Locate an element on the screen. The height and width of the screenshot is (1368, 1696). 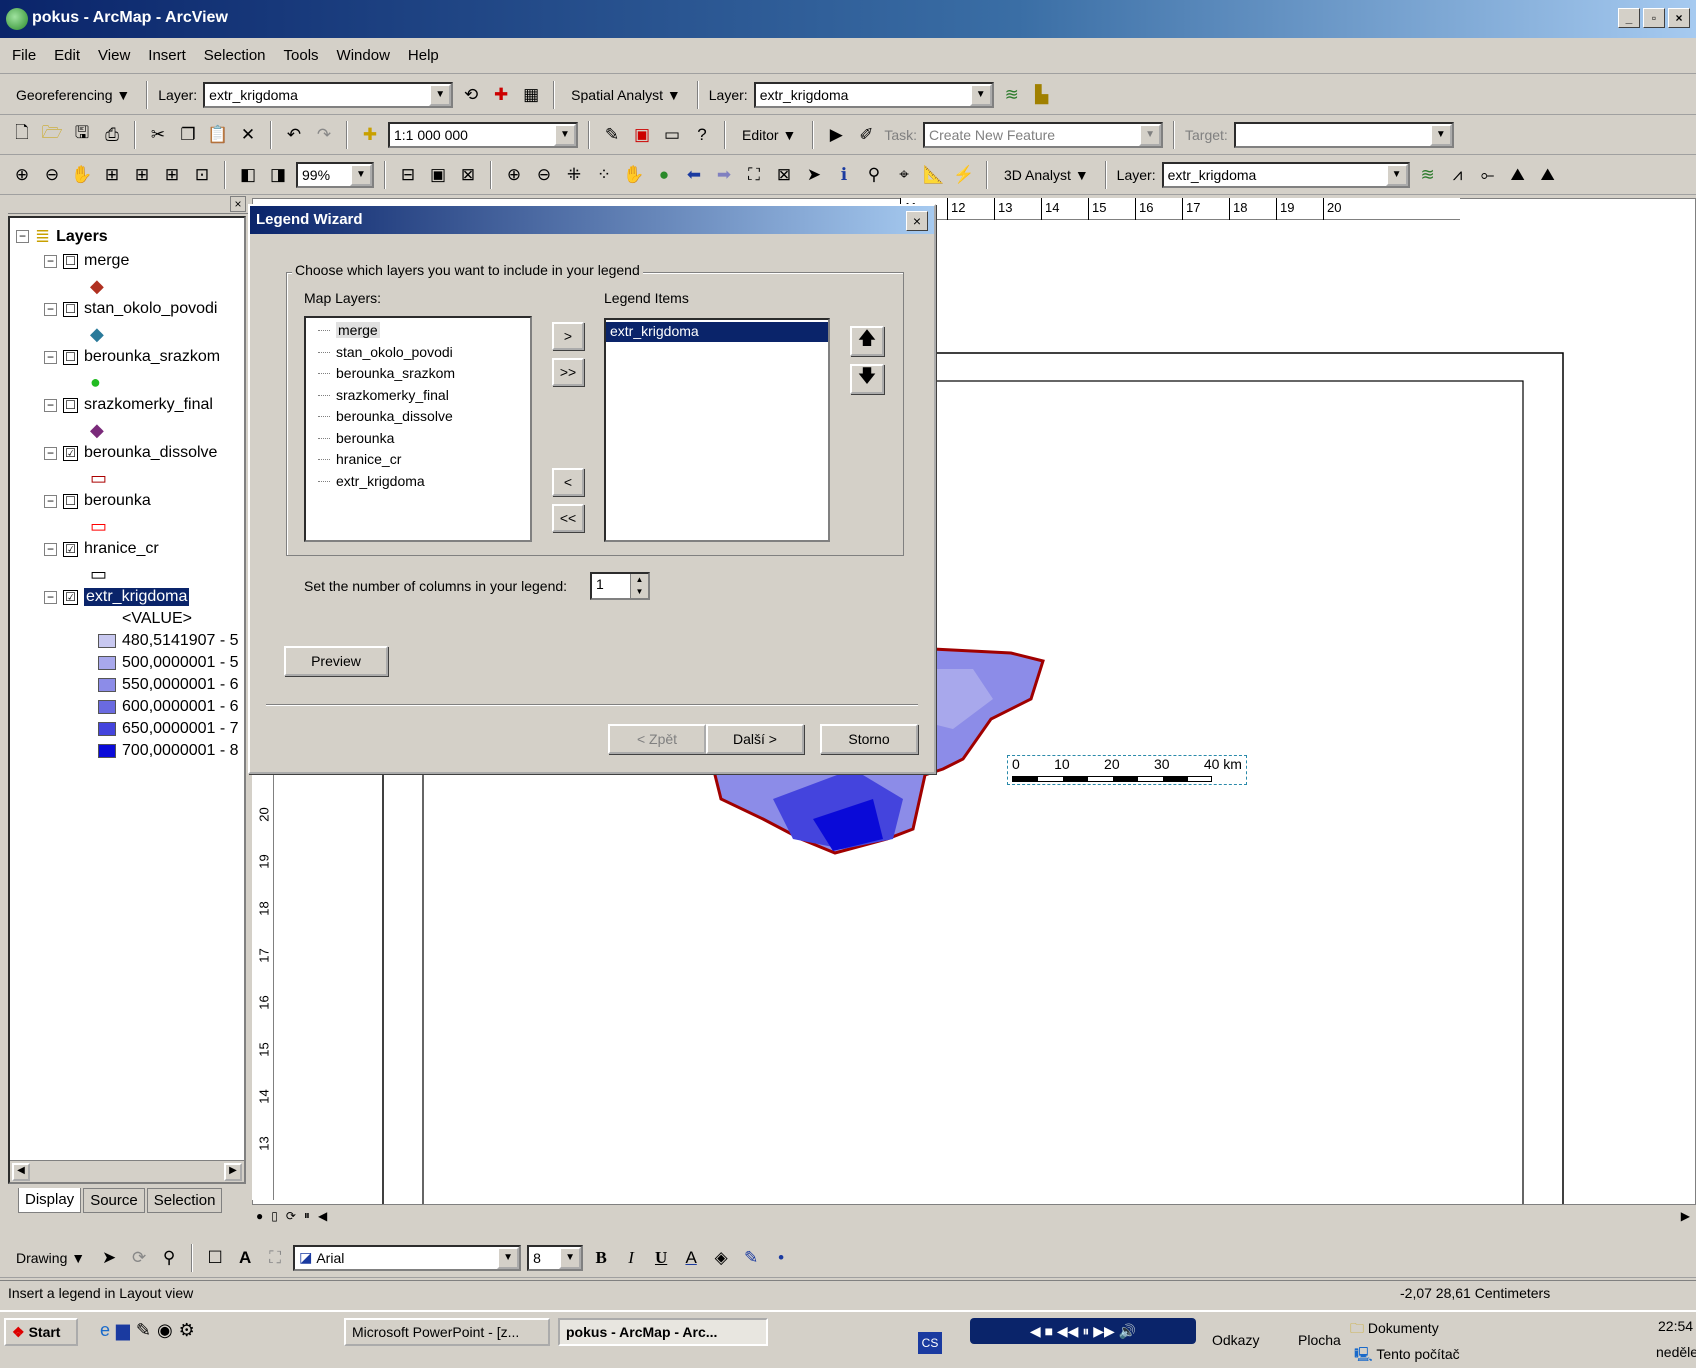
dialog-close-button: × is located at coordinates (917, 221).